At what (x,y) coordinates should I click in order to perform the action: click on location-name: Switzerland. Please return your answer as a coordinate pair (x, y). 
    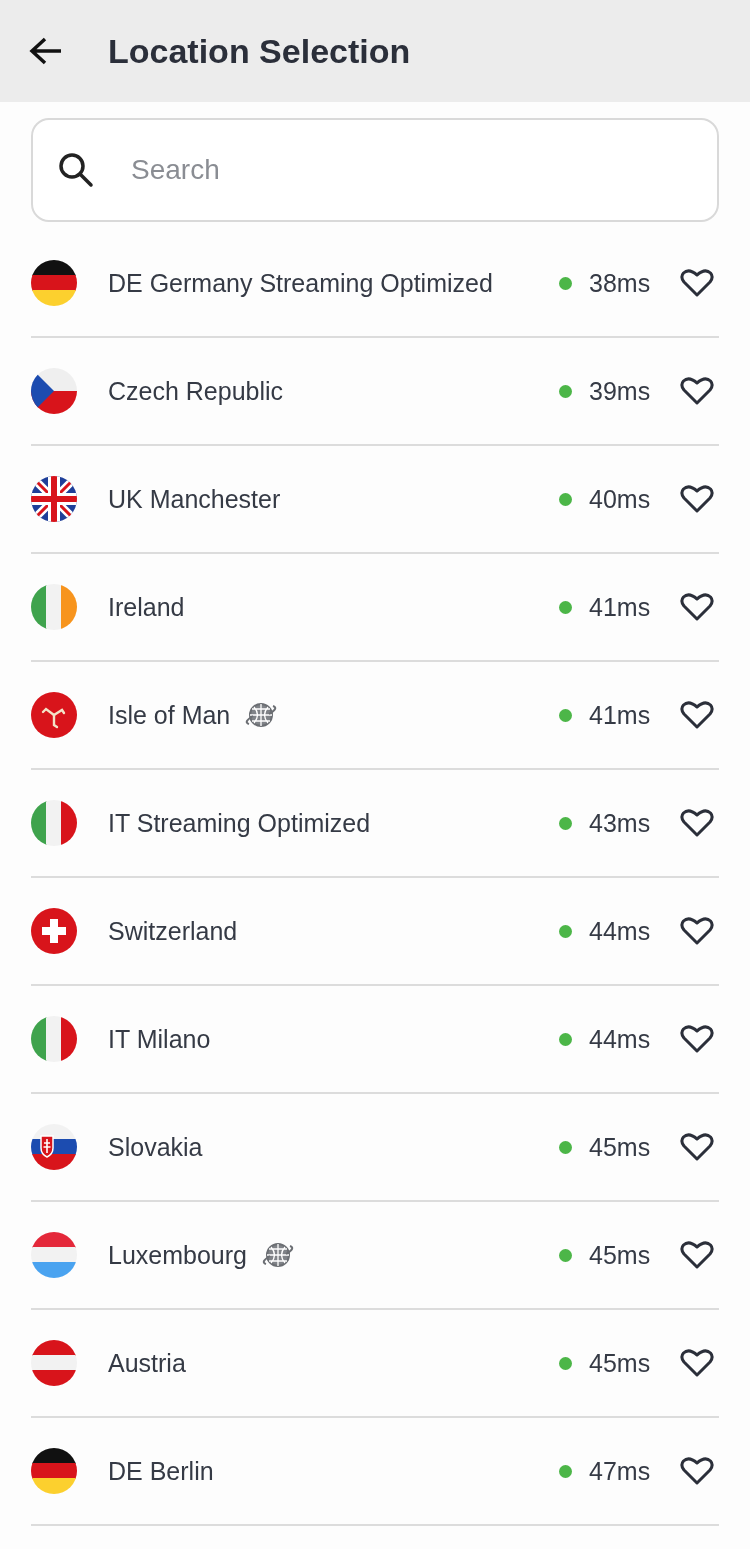
    Looking at the image, I should click on (173, 931).